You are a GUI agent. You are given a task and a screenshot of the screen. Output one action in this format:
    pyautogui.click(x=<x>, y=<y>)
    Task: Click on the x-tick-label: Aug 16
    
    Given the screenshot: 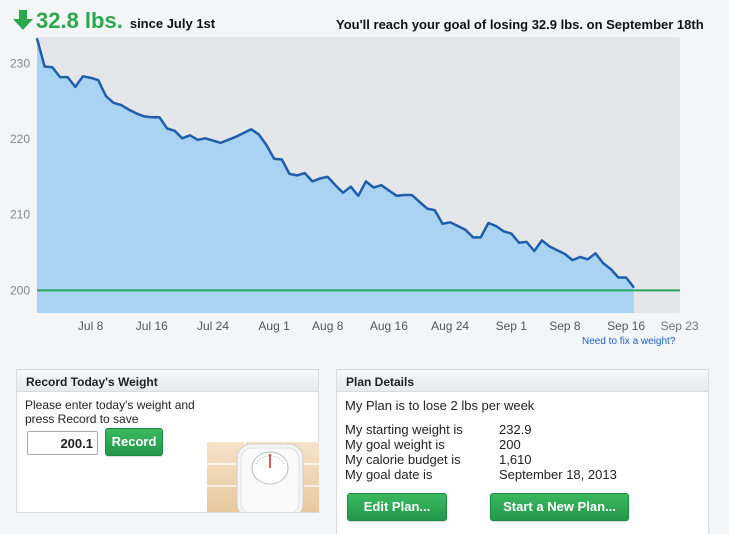 What is the action you would take?
    pyautogui.click(x=389, y=326)
    